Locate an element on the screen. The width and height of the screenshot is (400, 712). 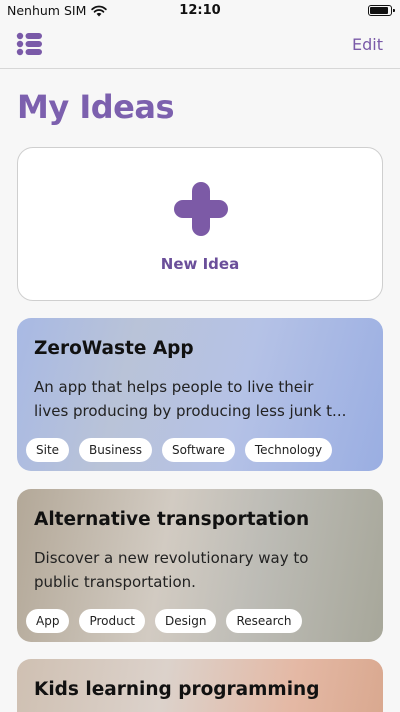
tag-list: Site Business Software Technology is located at coordinates (179, 450).